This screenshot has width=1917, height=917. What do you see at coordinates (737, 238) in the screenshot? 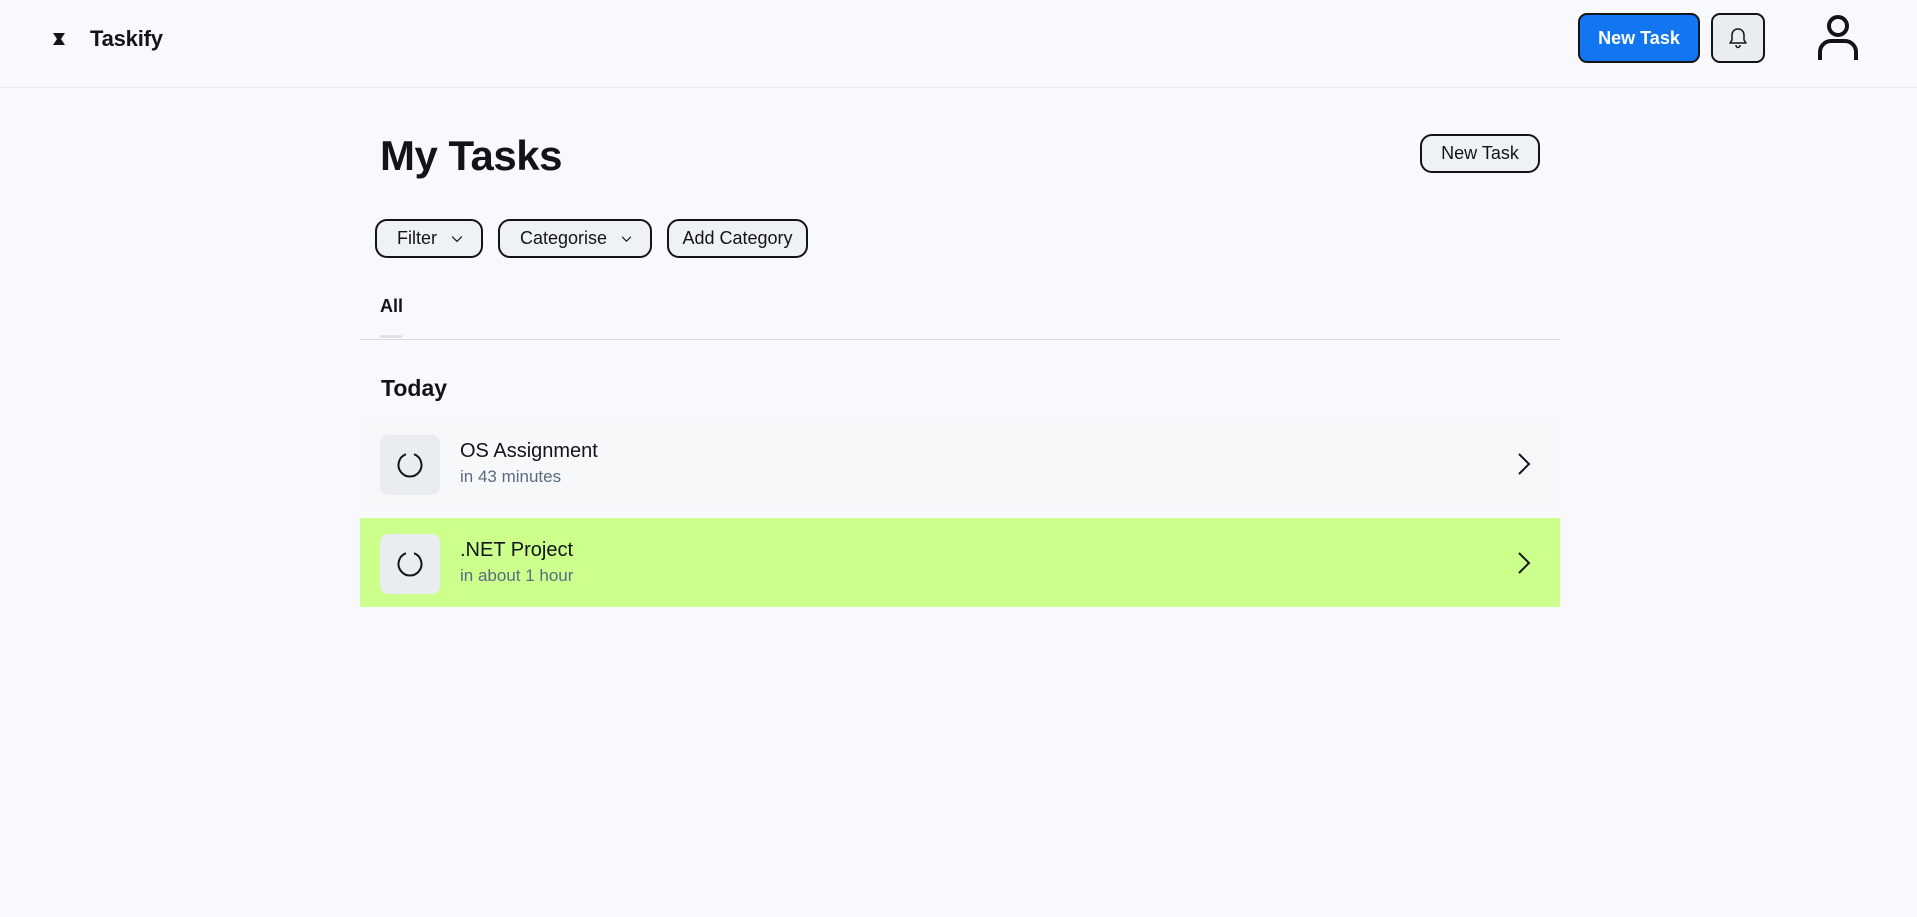
I see `add-category-button: Add Category` at bounding box center [737, 238].